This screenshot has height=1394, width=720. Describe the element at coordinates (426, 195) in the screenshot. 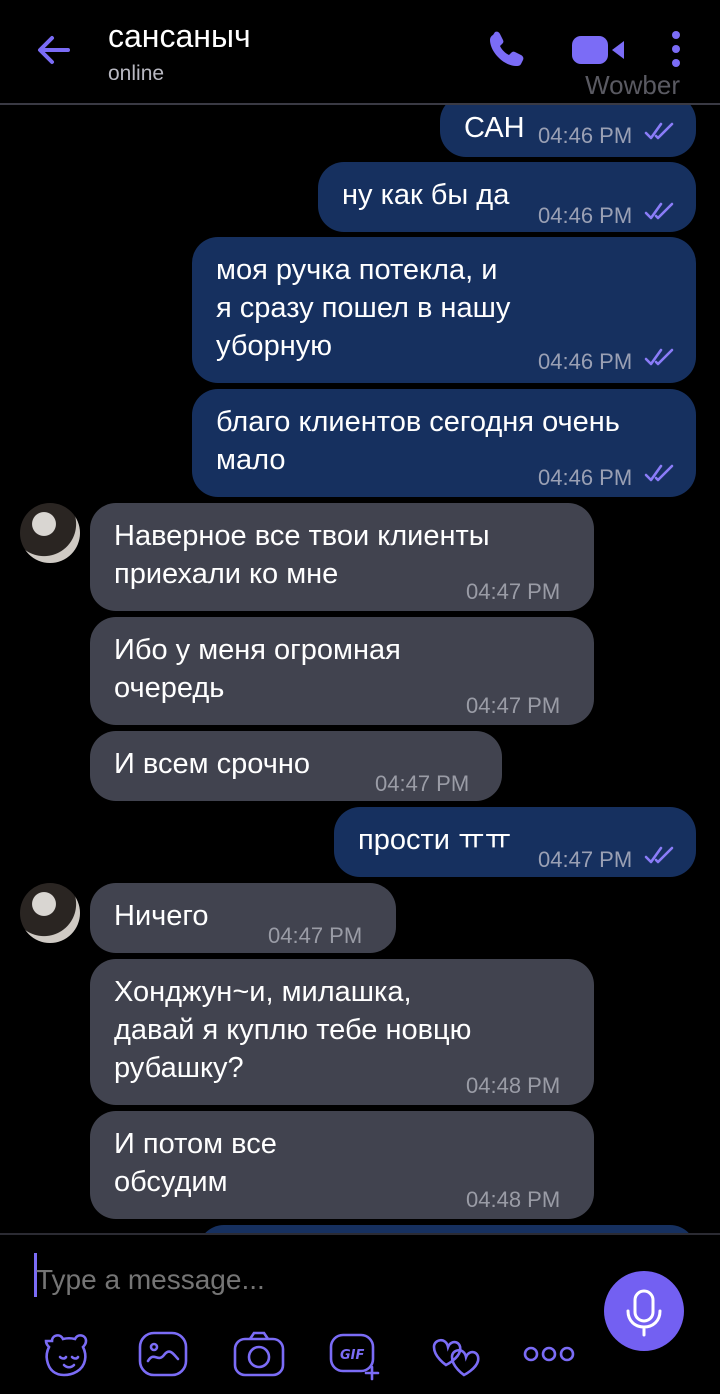

I see `message-text: ну как бы да` at that location.